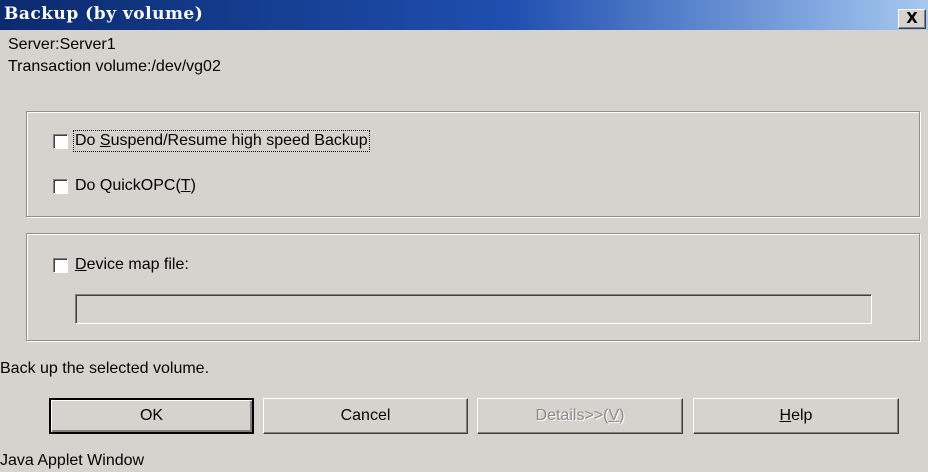 This screenshot has height=472, width=928. I want to click on device-map-file-input, so click(473, 309).